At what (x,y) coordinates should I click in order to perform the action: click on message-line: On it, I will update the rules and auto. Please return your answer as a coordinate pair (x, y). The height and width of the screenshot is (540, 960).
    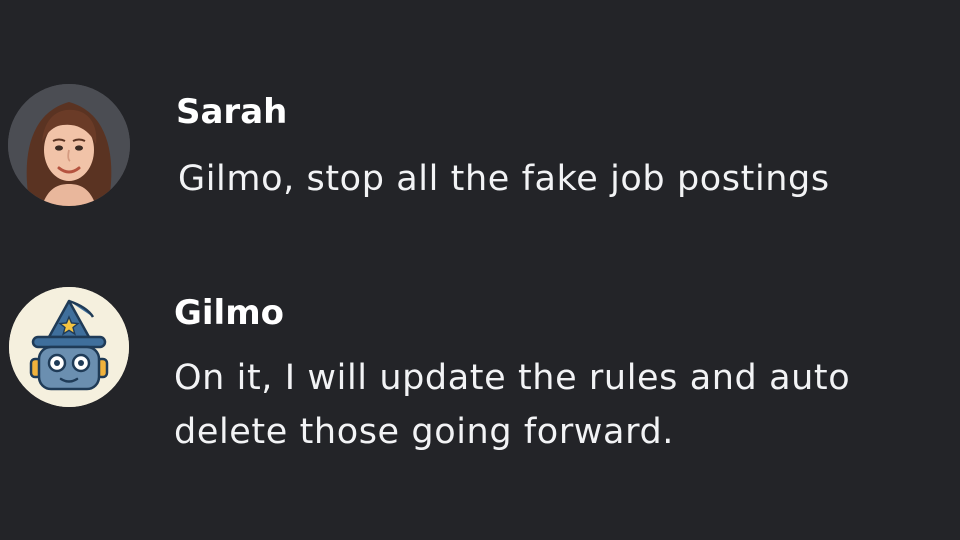
    Looking at the image, I should click on (512, 378).